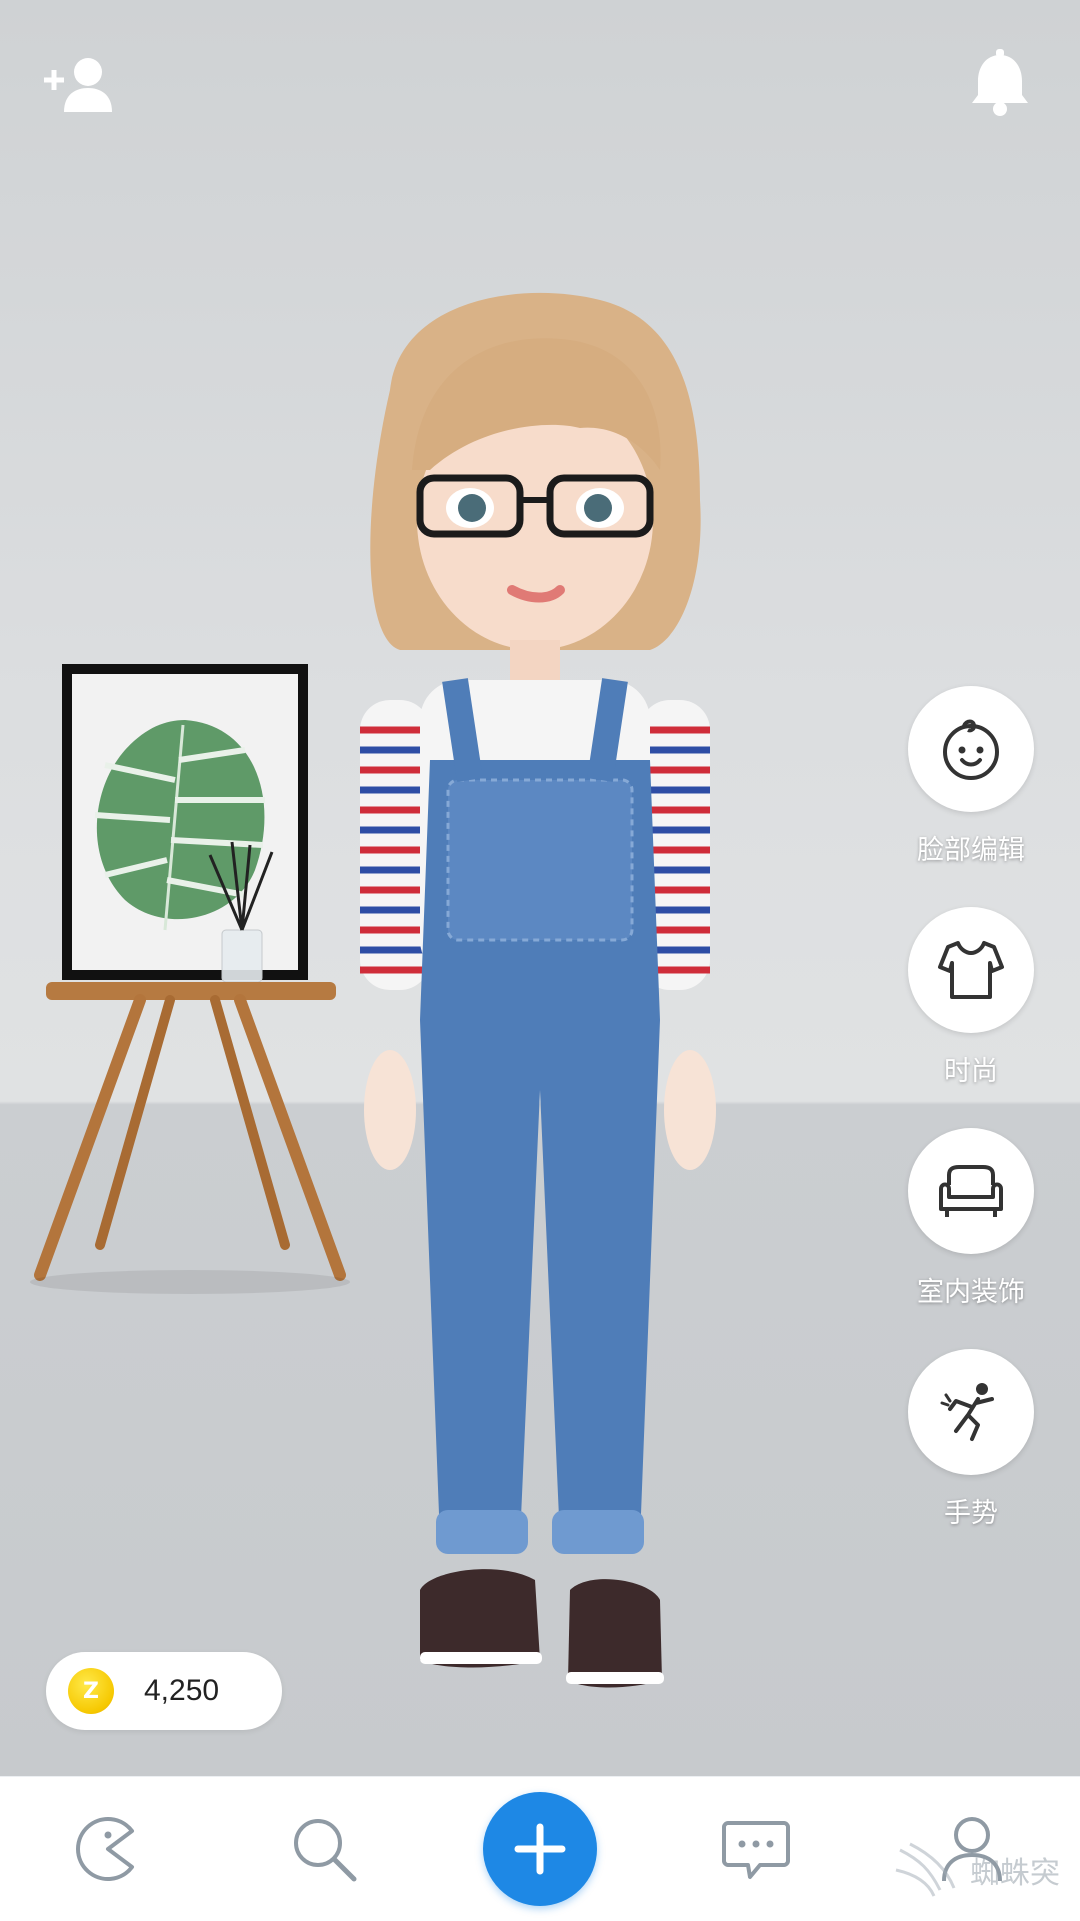 The width and height of the screenshot is (1080, 1921). I want to click on coin-amount: 4,250, so click(182, 1690).